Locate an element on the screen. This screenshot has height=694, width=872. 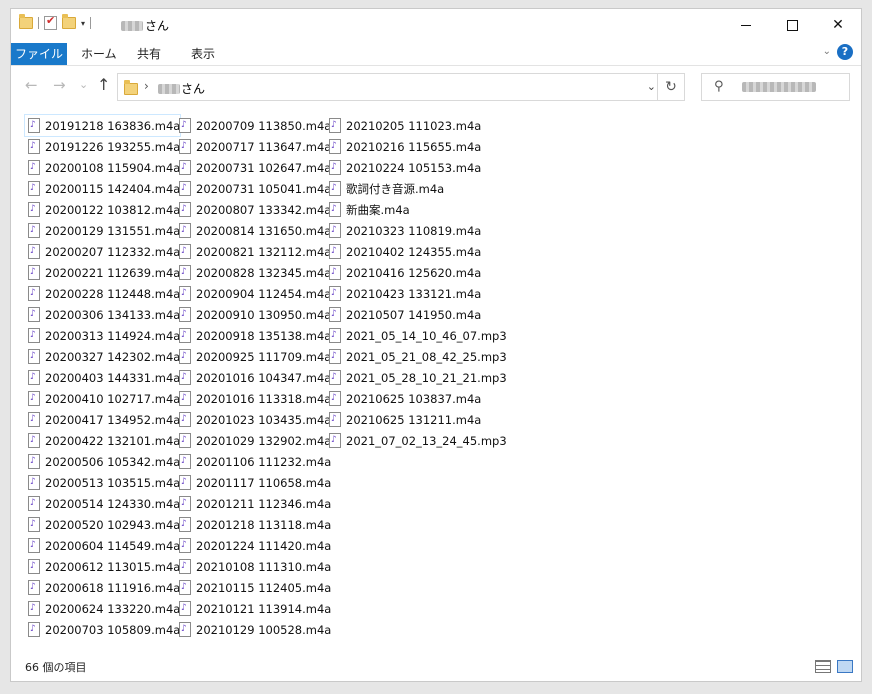
properties-icon is located at coordinates (50, 22).